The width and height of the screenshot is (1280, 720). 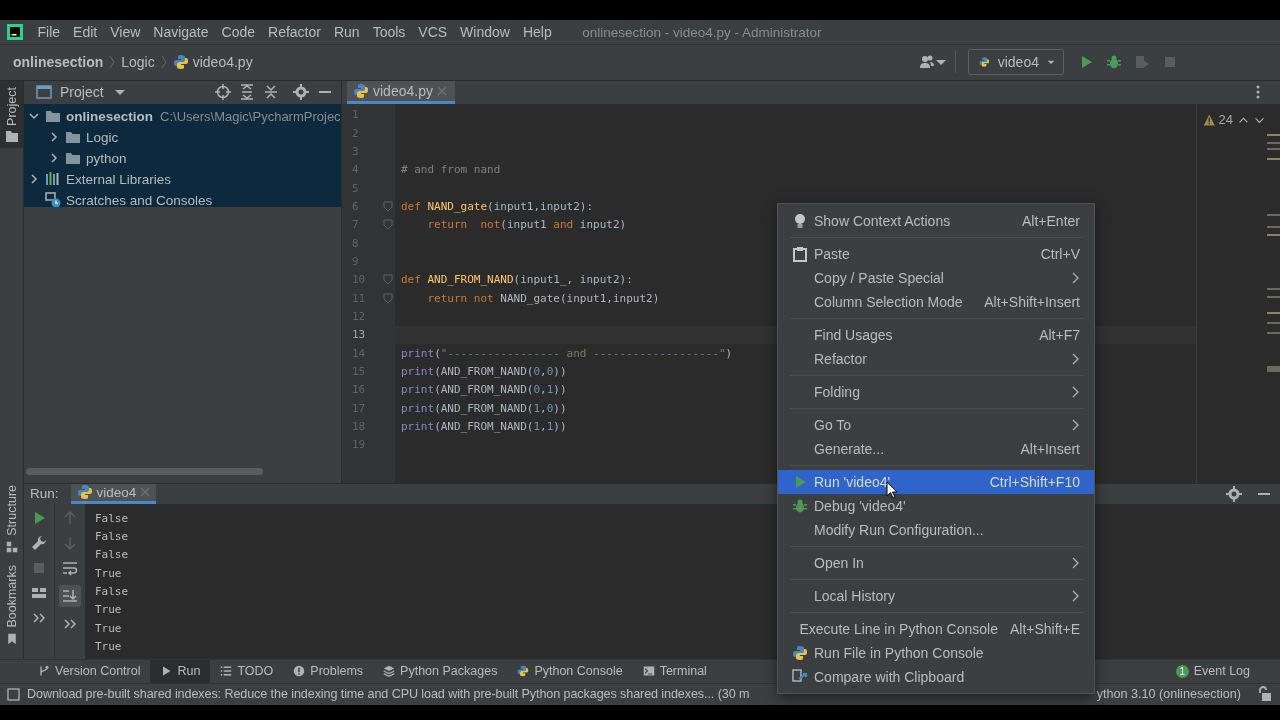 I want to click on menu-item: Local History, so click(x=936, y=596).